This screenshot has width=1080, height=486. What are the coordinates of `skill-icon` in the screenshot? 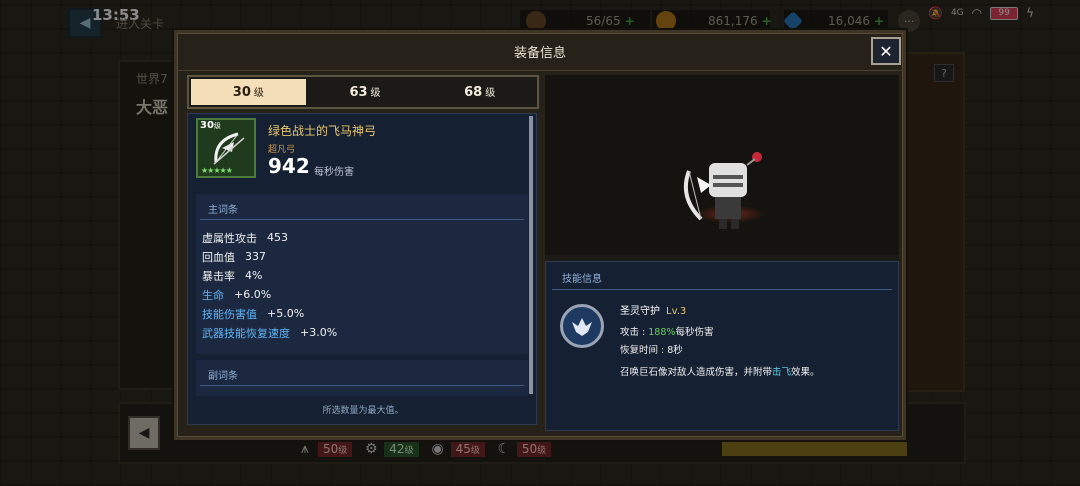 It's located at (582, 326).